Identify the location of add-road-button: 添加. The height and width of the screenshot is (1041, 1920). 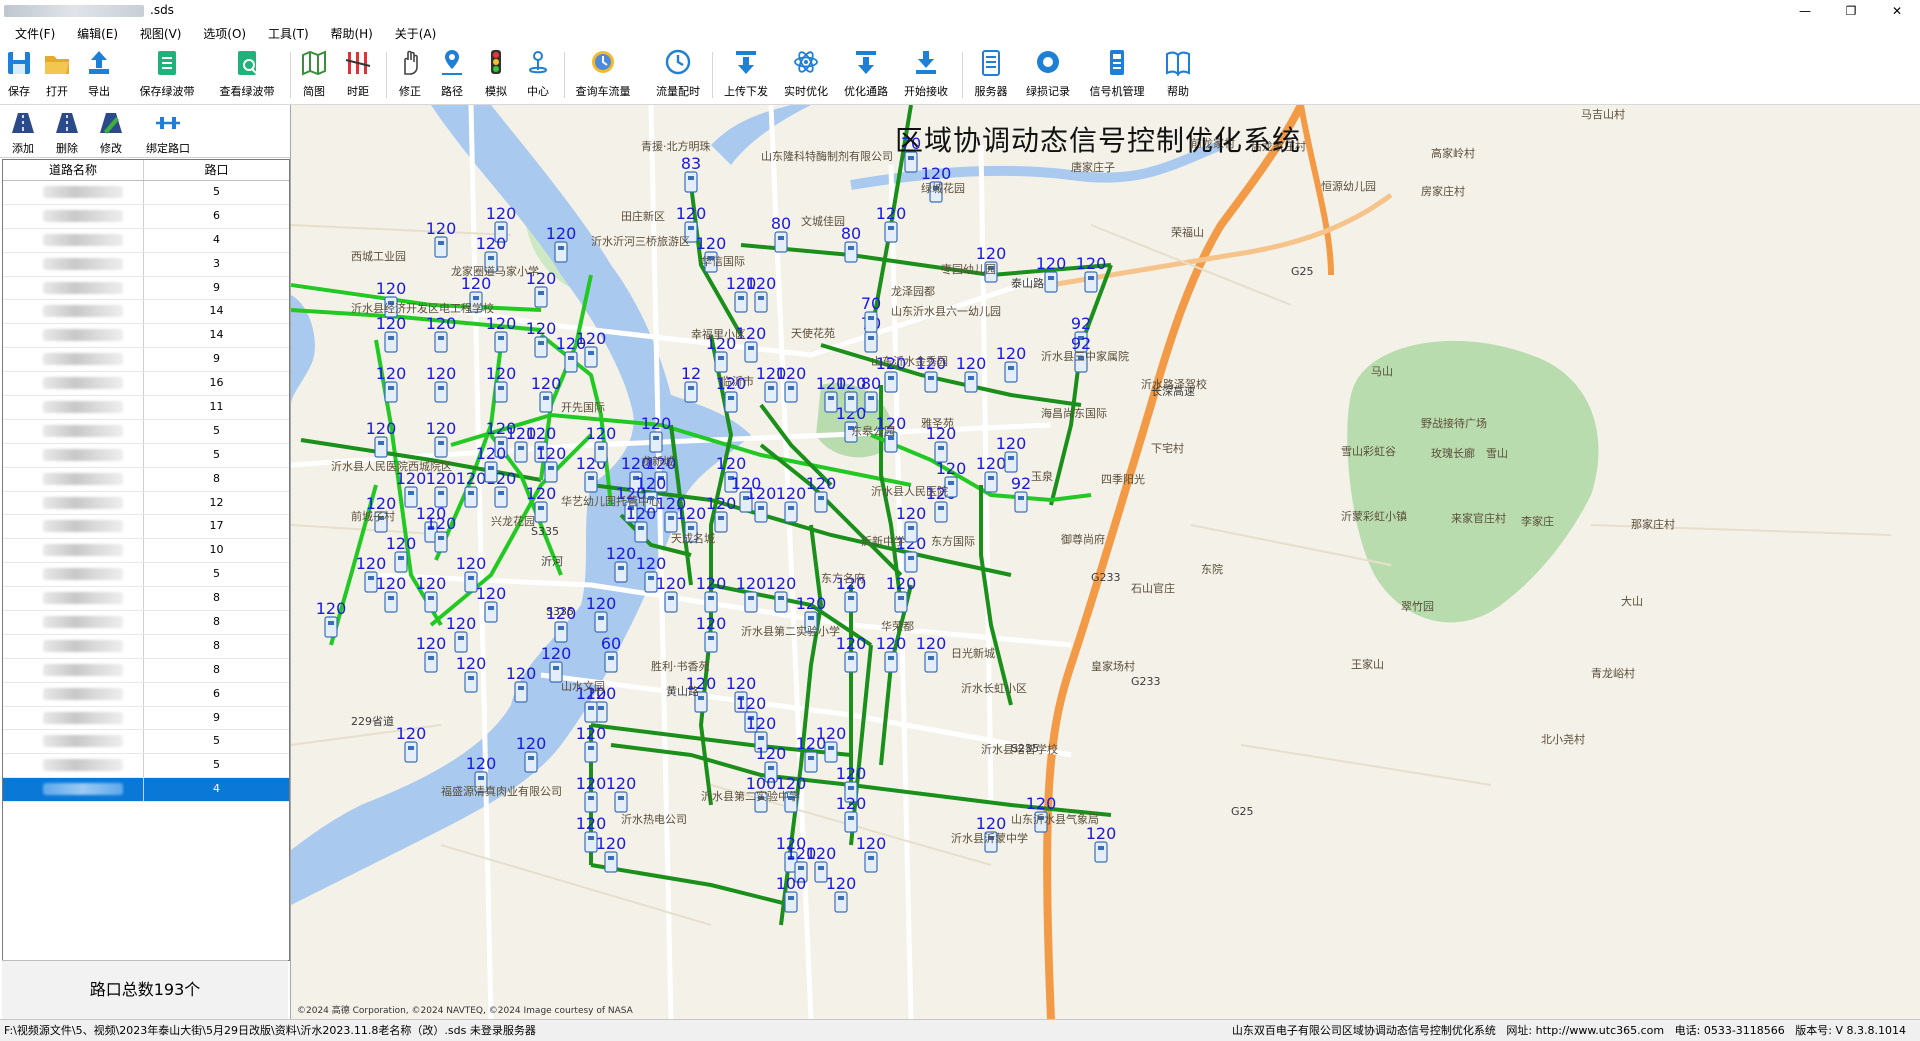
(23, 133).